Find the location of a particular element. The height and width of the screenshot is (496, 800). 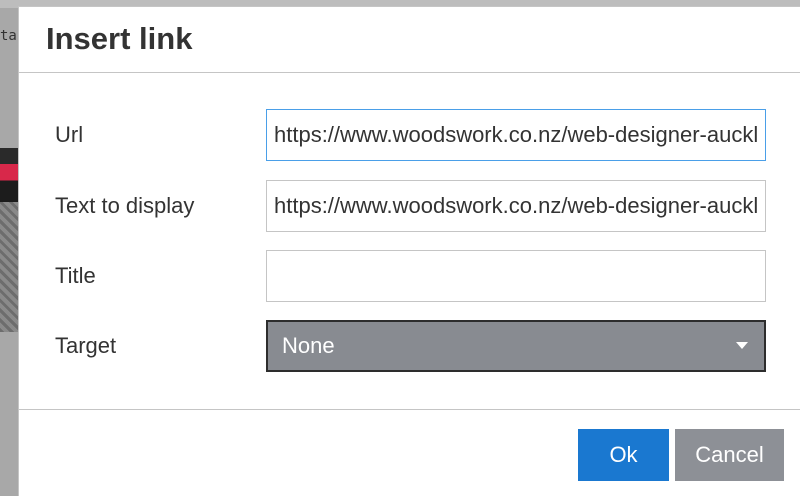

background-text-fragment: ta is located at coordinates (8, 36).